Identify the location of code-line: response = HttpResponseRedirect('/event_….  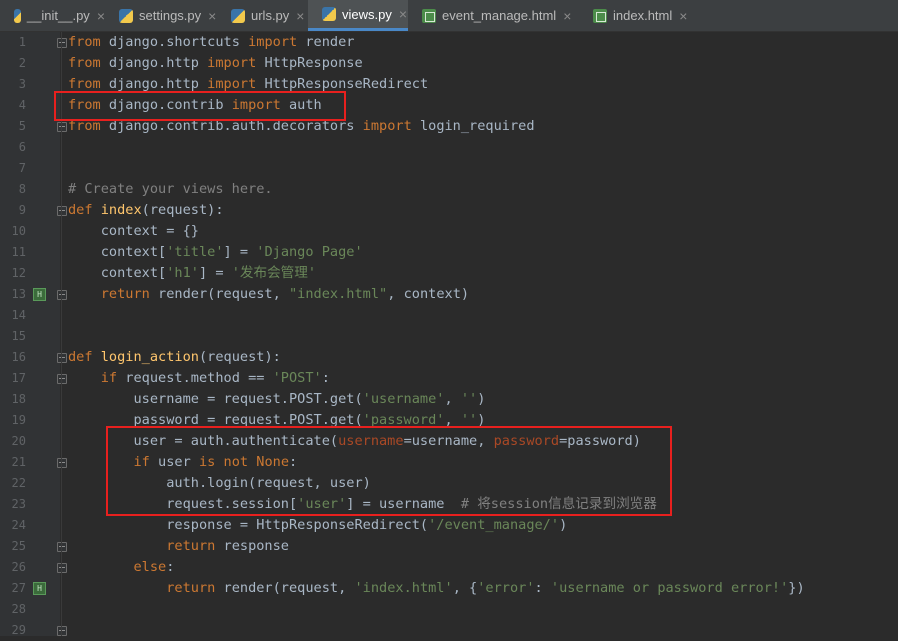
(318, 525).